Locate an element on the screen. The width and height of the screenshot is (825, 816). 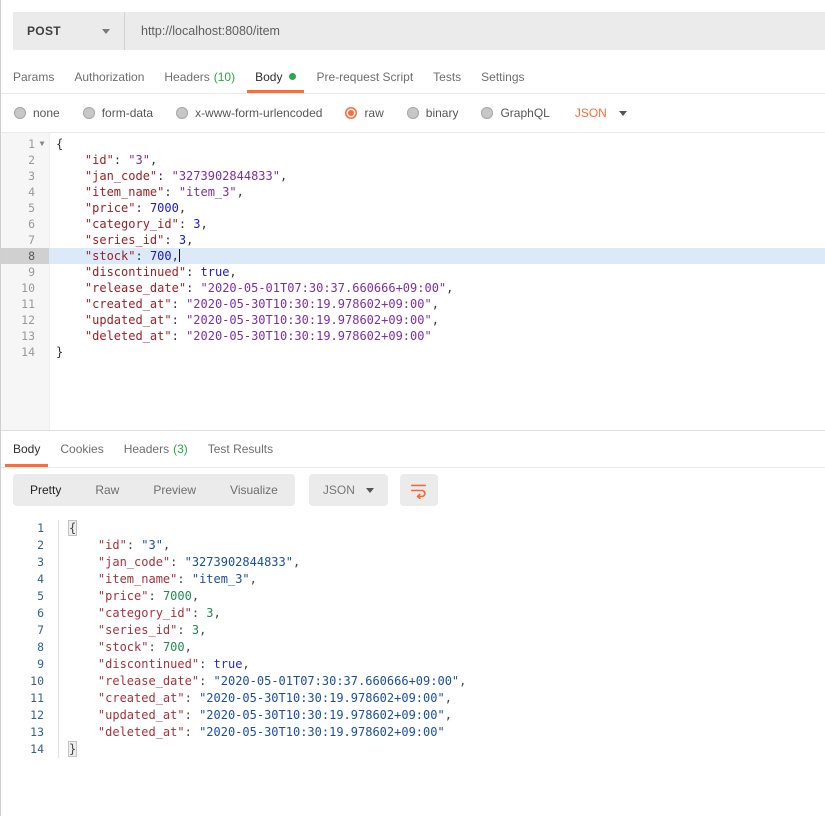
code-line-5: 5 "price": 7000, is located at coordinates (413, 208).